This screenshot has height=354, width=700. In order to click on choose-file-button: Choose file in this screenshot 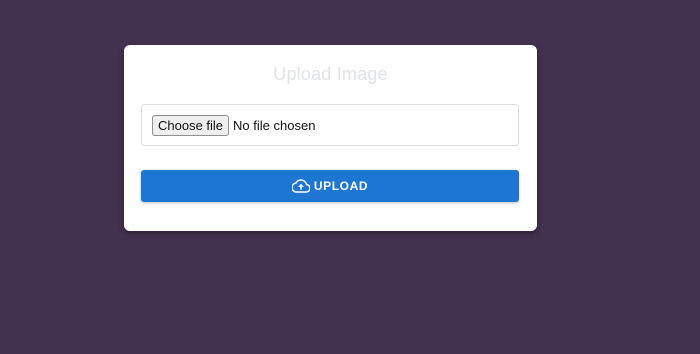, I will do `click(191, 125)`.